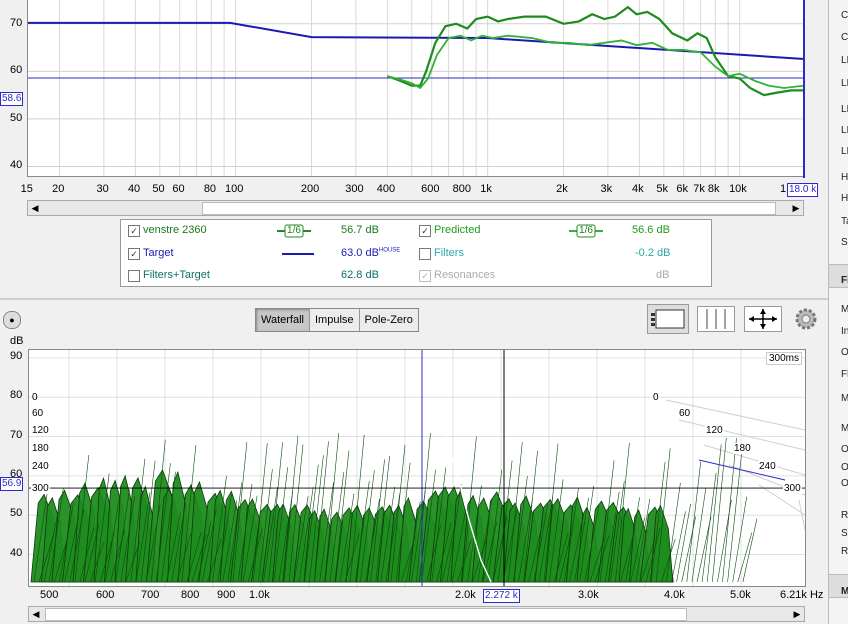 This screenshot has height=624, width=848. What do you see at coordinates (354, 189) in the screenshot?
I see `top-x-tick: 300` at bounding box center [354, 189].